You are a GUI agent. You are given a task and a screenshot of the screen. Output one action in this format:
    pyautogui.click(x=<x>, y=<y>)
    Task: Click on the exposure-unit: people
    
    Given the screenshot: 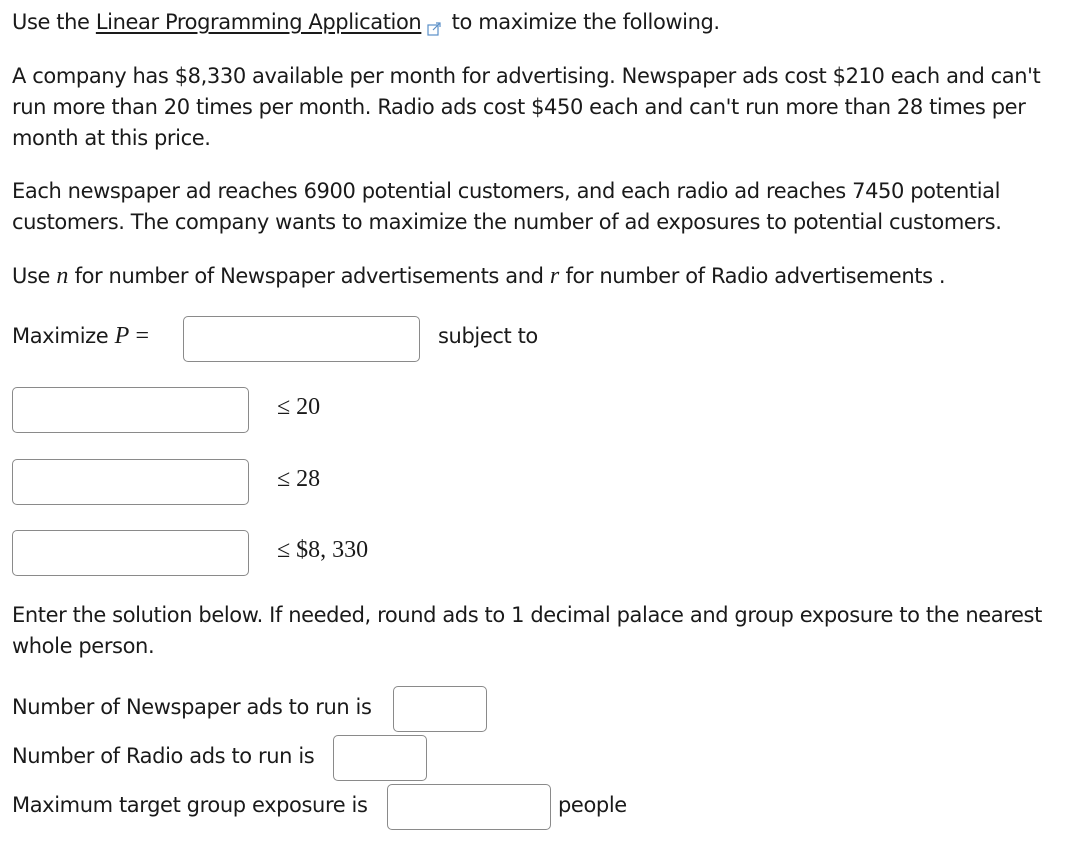 What is the action you would take?
    pyautogui.click(x=592, y=805)
    